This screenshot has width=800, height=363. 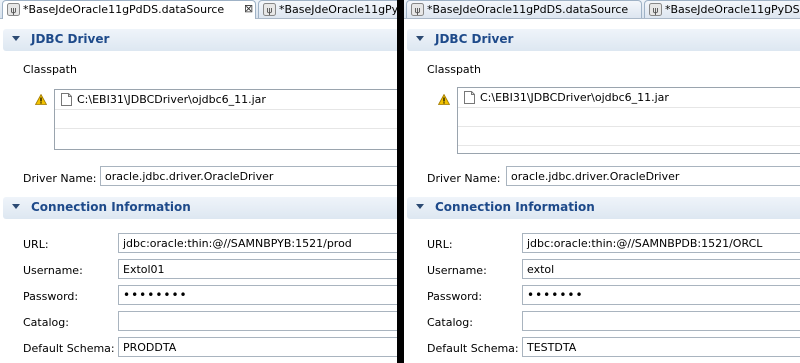 I want to click on username-field: Extol01, so click(x=257, y=269).